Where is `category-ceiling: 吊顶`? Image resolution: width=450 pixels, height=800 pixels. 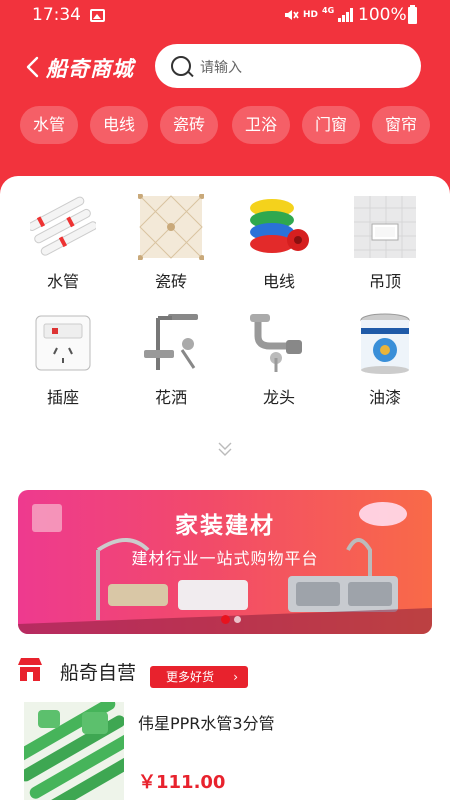
category-ceiling: 吊顶 is located at coordinates (385, 249).